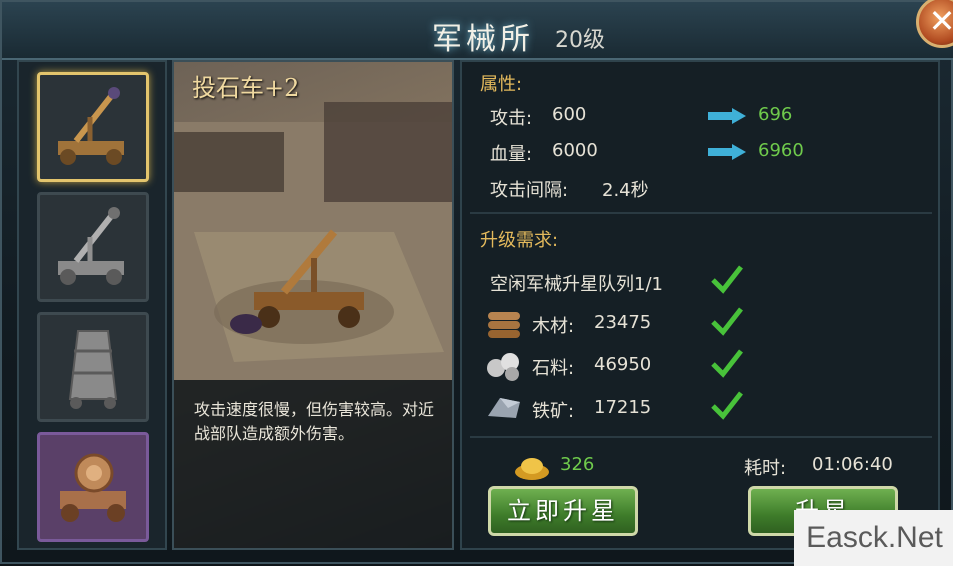 The image size is (953, 566). Describe the element at coordinates (765, 468) in the screenshot. I see `time-label: 耗时:` at that location.